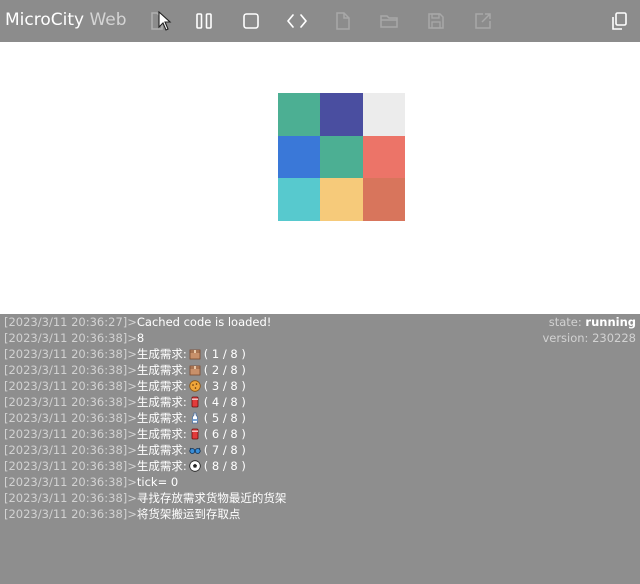 The height and width of the screenshot is (584, 640). What do you see at coordinates (224, 450) in the screenshot?
I see `log-count: ( 7 / 8 )` at bounding box center [224, 450].